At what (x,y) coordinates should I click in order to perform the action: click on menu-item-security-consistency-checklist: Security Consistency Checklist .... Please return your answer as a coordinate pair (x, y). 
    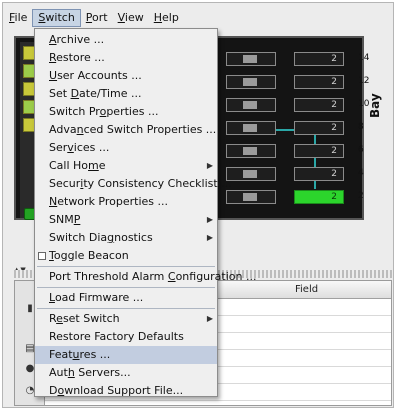
    Looking at the image, I should click on (133, 184).